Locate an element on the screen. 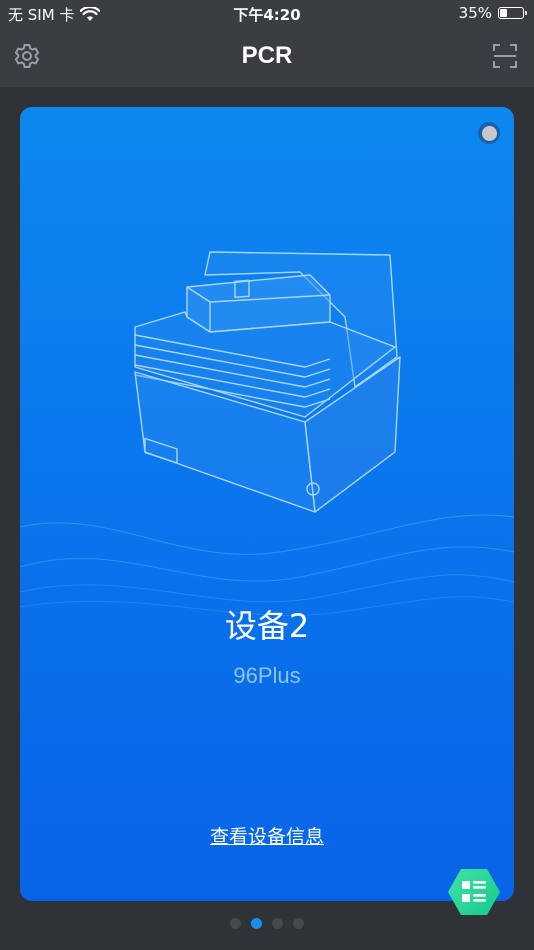  status-right: 35% is located at coordinates (492, 13).